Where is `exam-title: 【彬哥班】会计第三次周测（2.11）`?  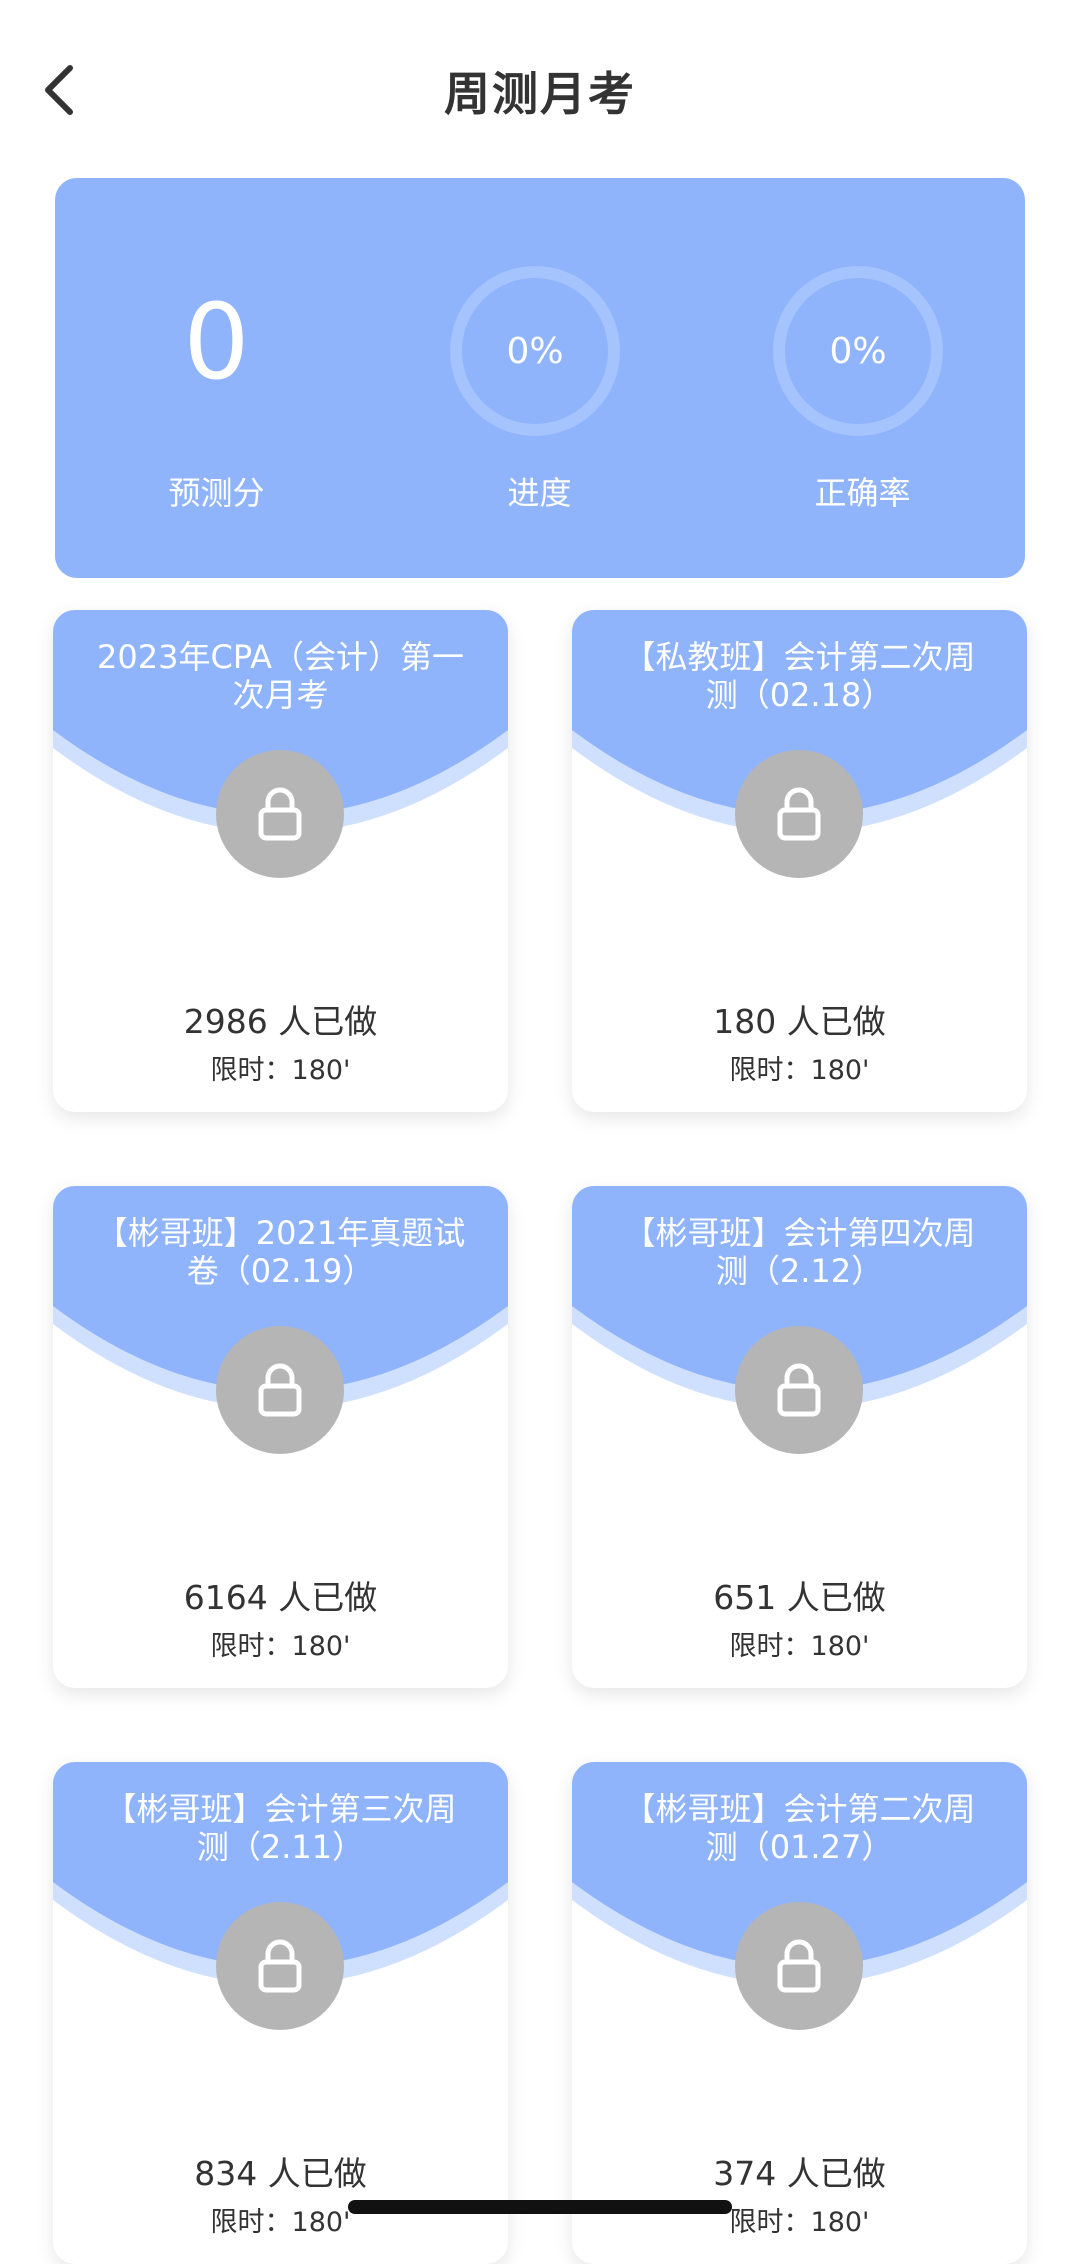
exam-title: 【彬哥班】会计第三次周测（2.11） is located at coordinates (280, 1828).